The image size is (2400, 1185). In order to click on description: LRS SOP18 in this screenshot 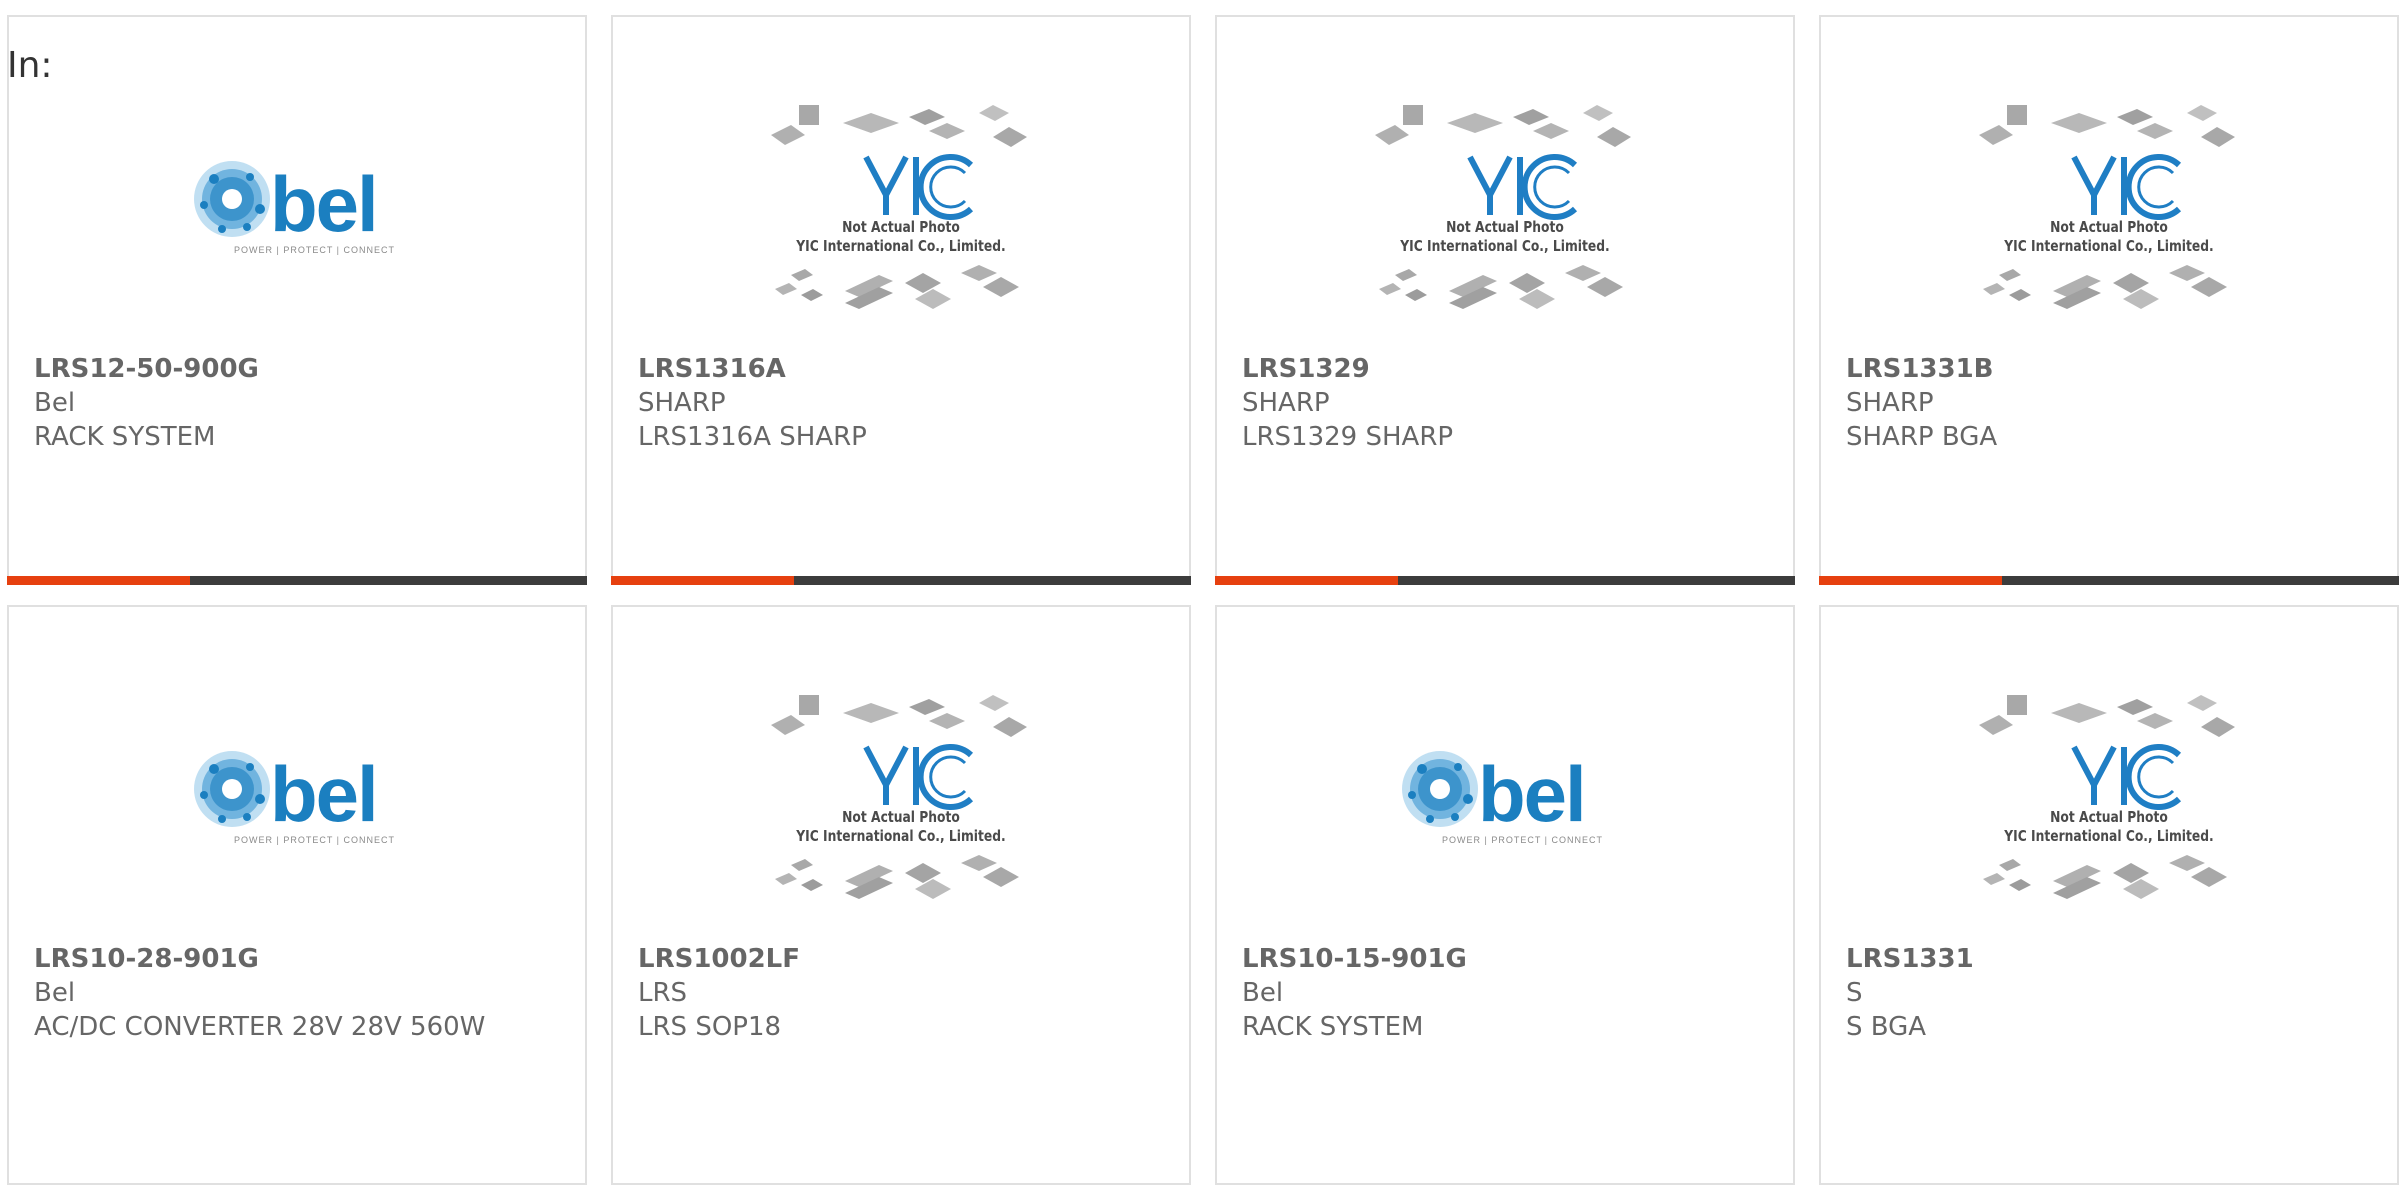, I will do `click(710, 1027)`.